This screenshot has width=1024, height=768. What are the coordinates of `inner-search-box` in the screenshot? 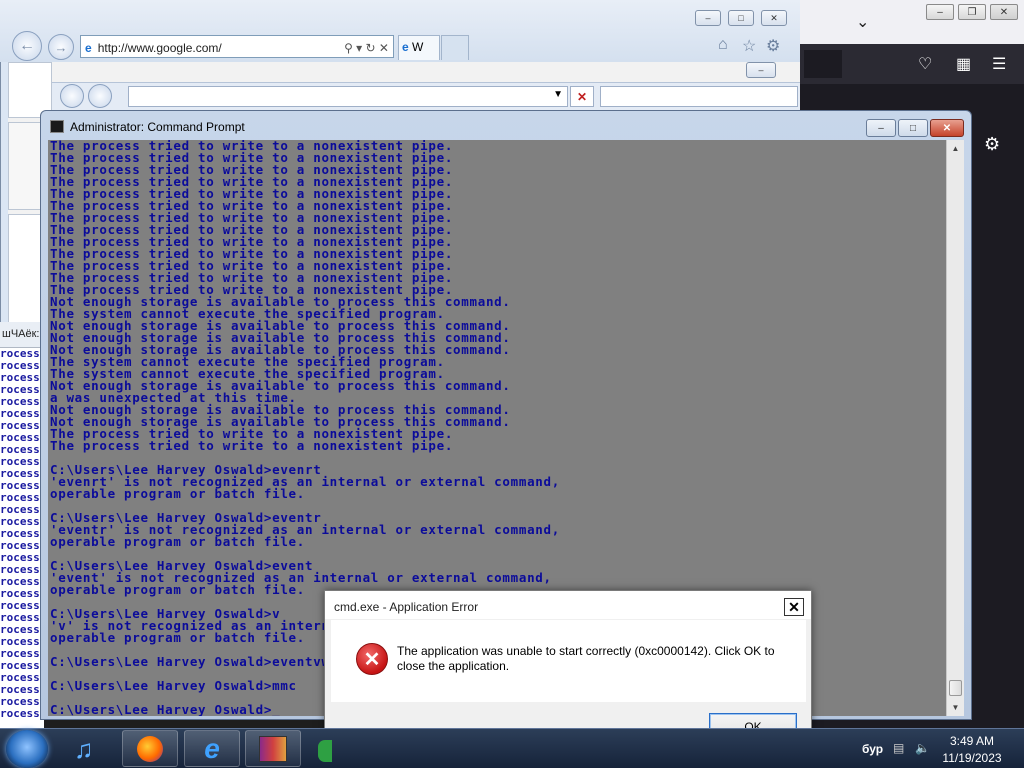 It's located at (699, 96).